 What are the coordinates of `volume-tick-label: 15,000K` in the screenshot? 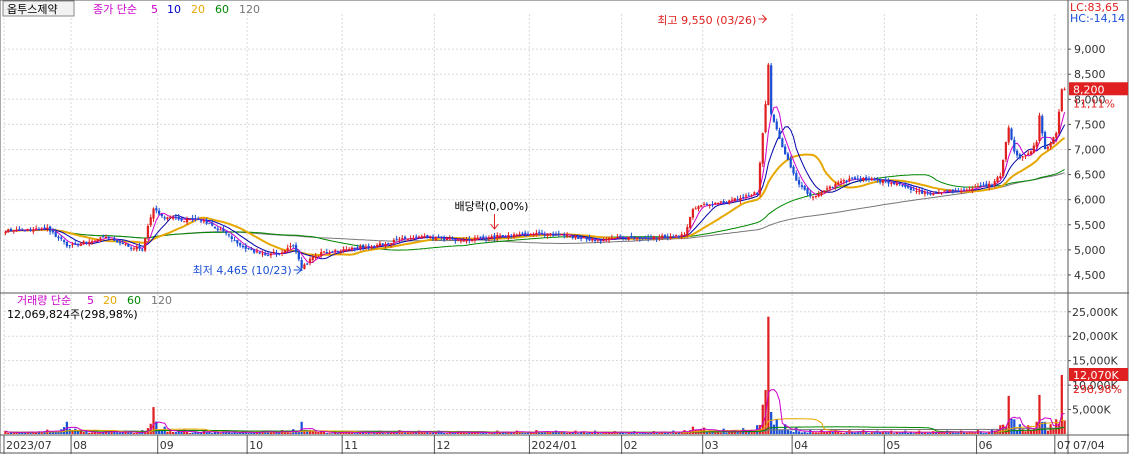 It's located at (1095, 361).